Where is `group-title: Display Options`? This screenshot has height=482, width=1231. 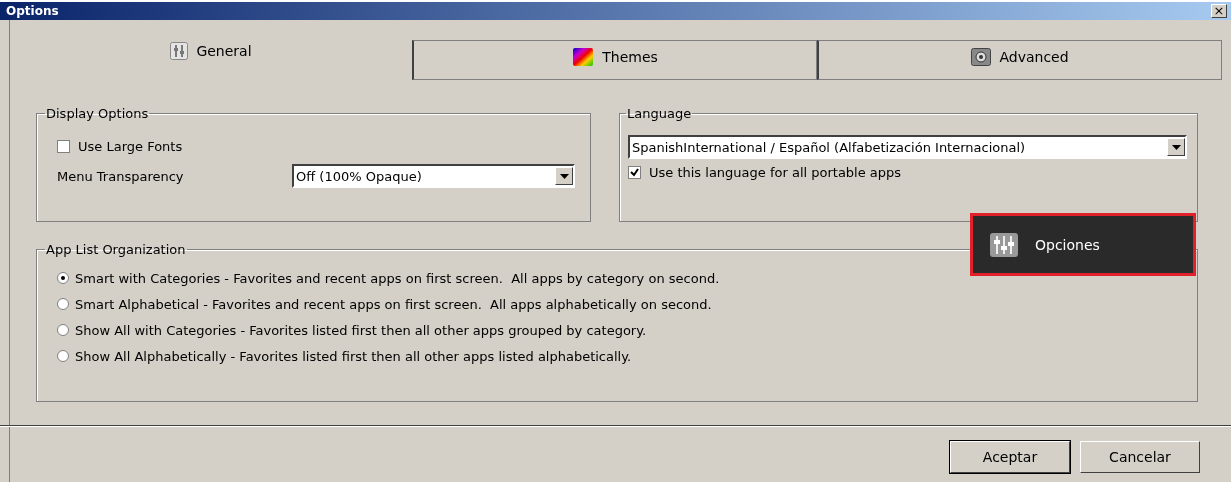
group-title: Display Options is located at coordinates (97, 113).